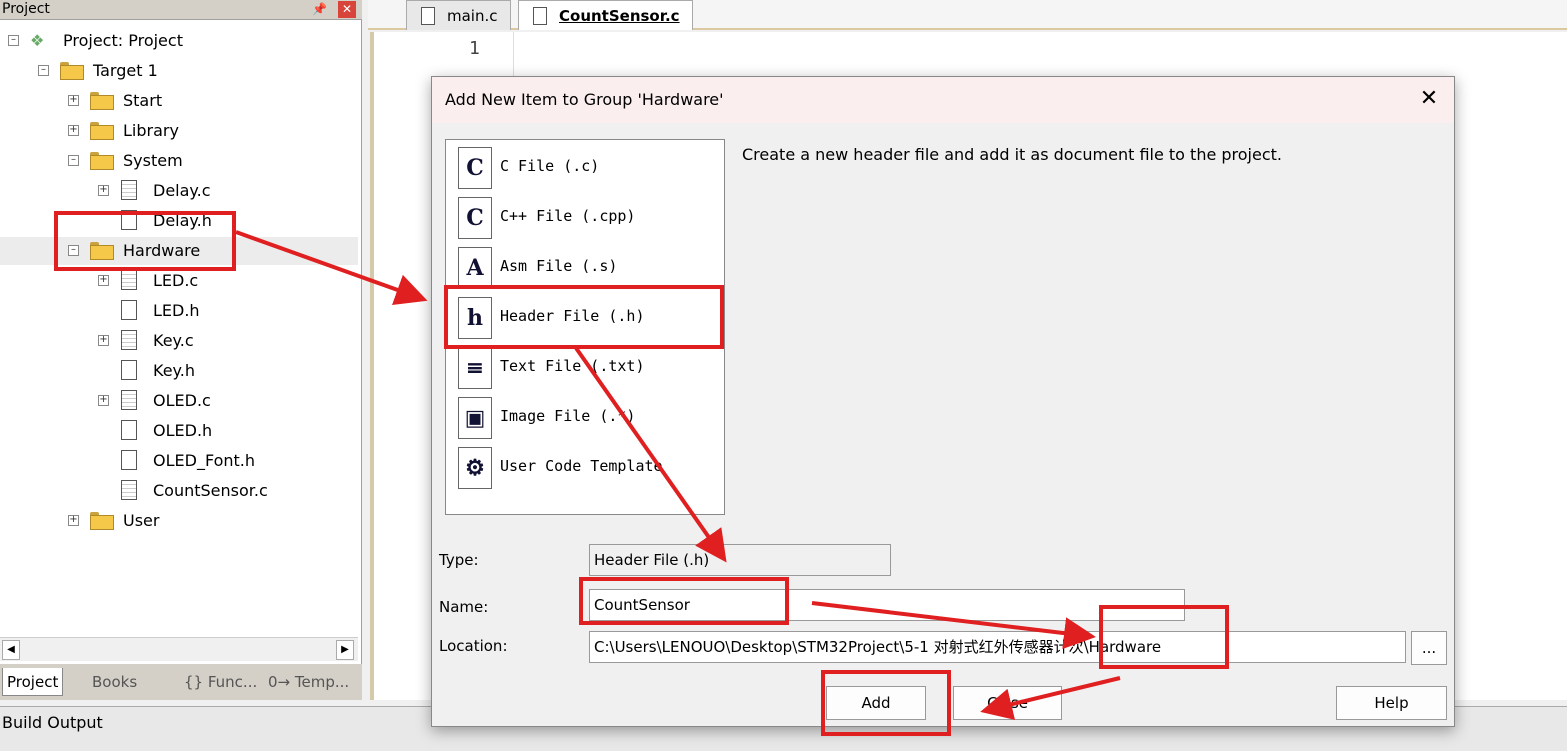 Image resolution: width=1567 pixels, height=751 pixels. I want to click on tree-item-file: Key.h, so click(179, 371).